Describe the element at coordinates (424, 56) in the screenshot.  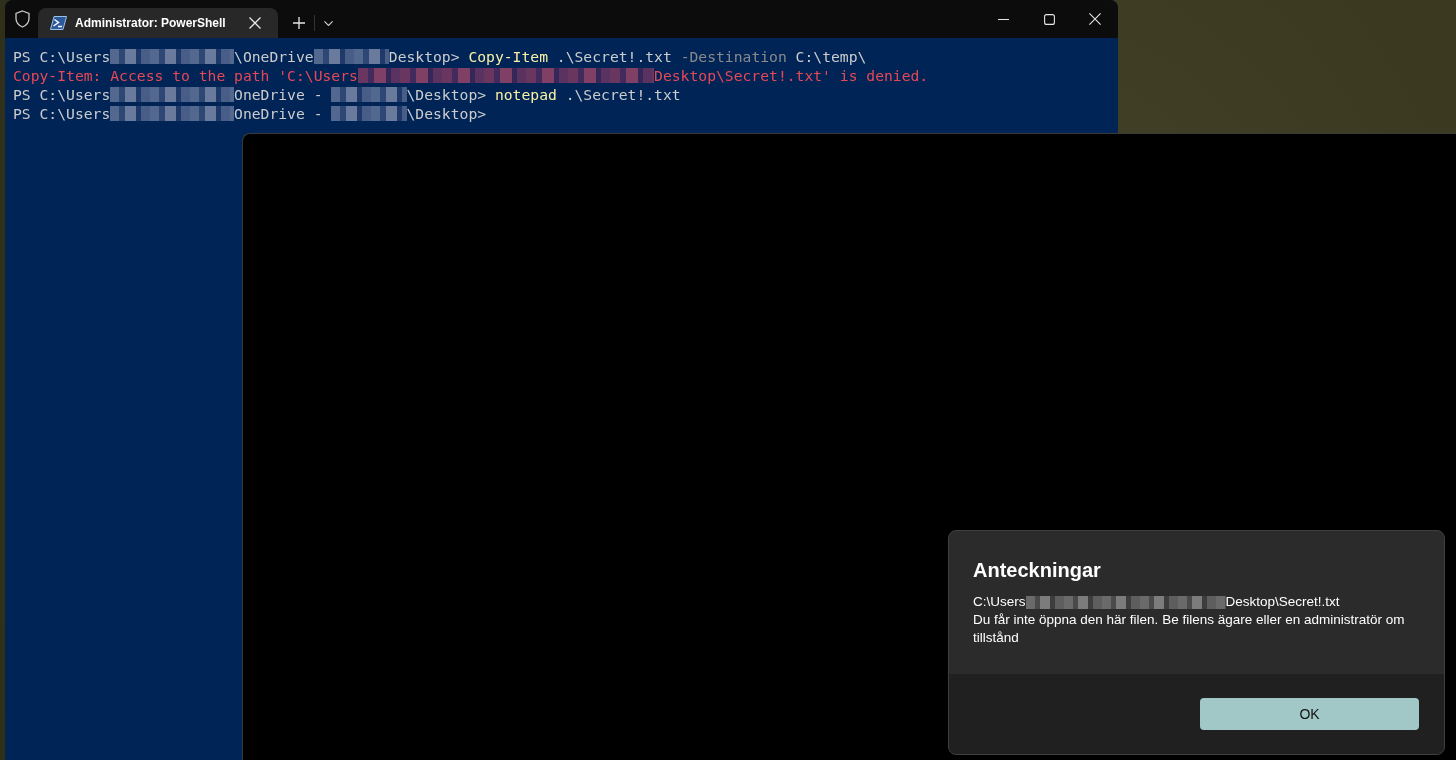
I see `prompt-text: Desktop>` at that location.